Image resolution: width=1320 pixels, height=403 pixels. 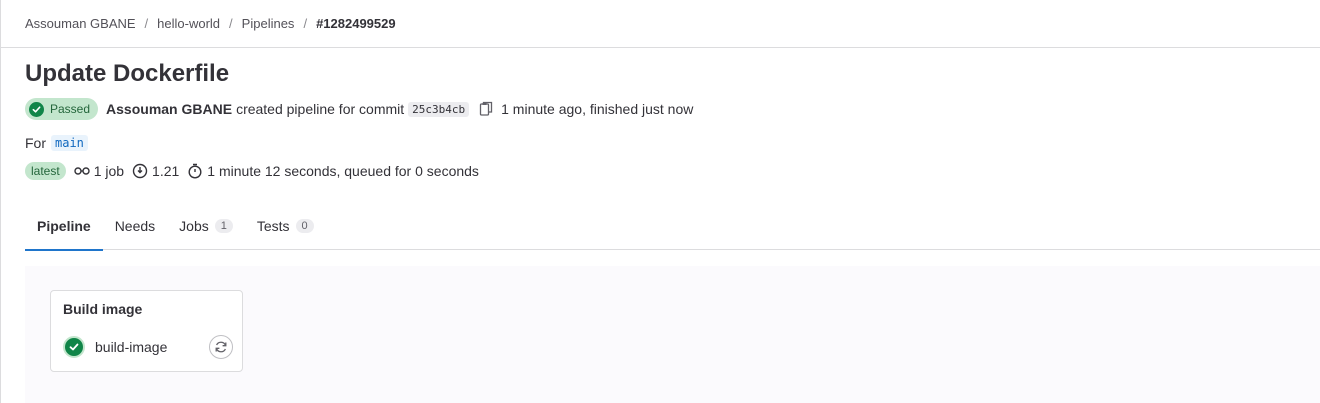 I want to click on jobs-count: 1 job, so click(x=99, y=171).